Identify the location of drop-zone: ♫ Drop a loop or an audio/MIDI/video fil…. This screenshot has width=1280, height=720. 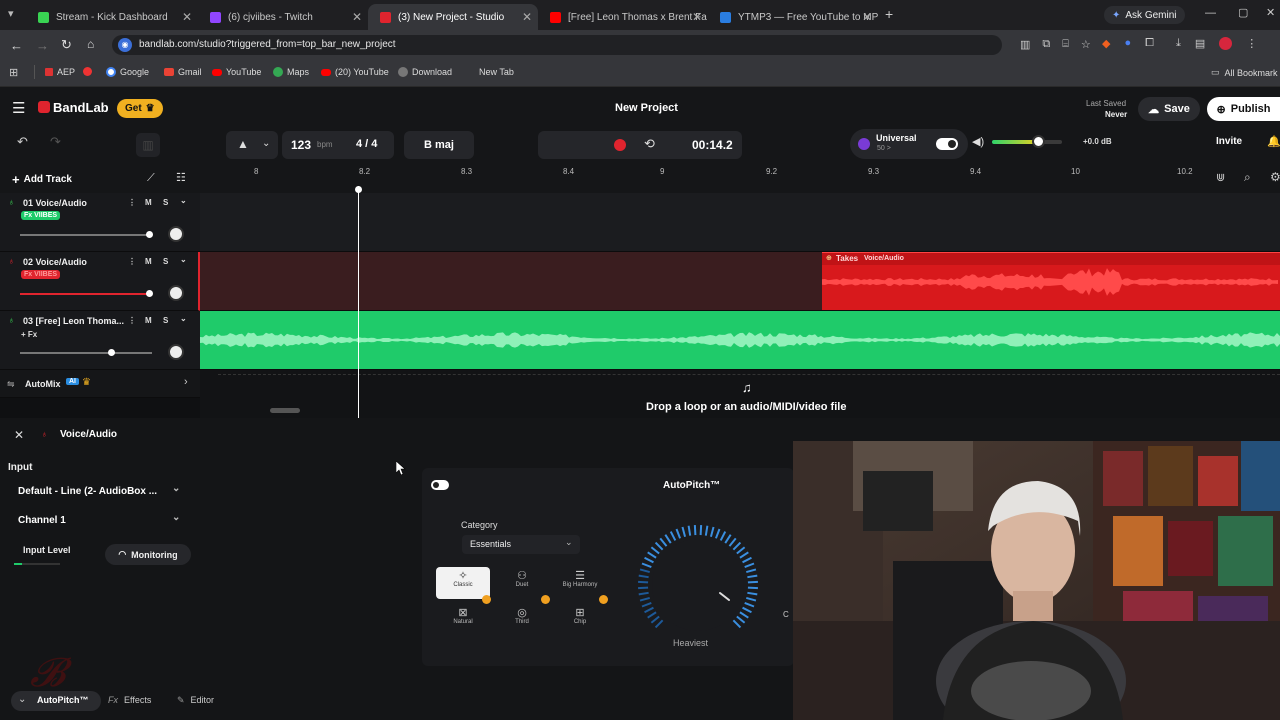
(740, 394).